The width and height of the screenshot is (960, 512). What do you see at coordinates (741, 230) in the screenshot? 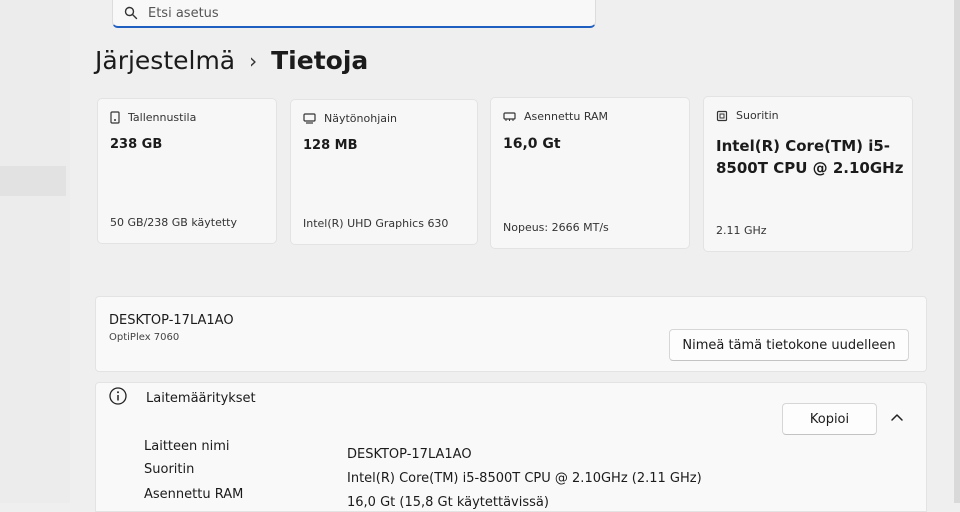
I see `processor-speed: 2.11 GHz` at bounding box center [741, 230].